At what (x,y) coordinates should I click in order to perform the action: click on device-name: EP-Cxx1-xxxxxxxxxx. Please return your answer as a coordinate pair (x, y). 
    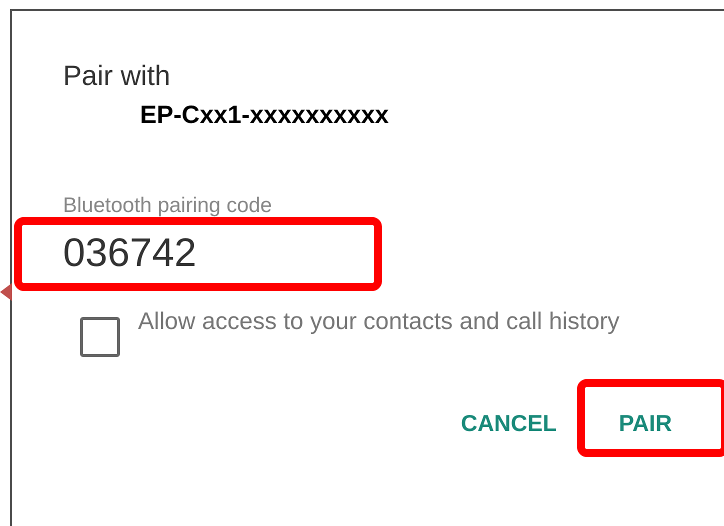
    Looking at the image, I should click on (265, 115).